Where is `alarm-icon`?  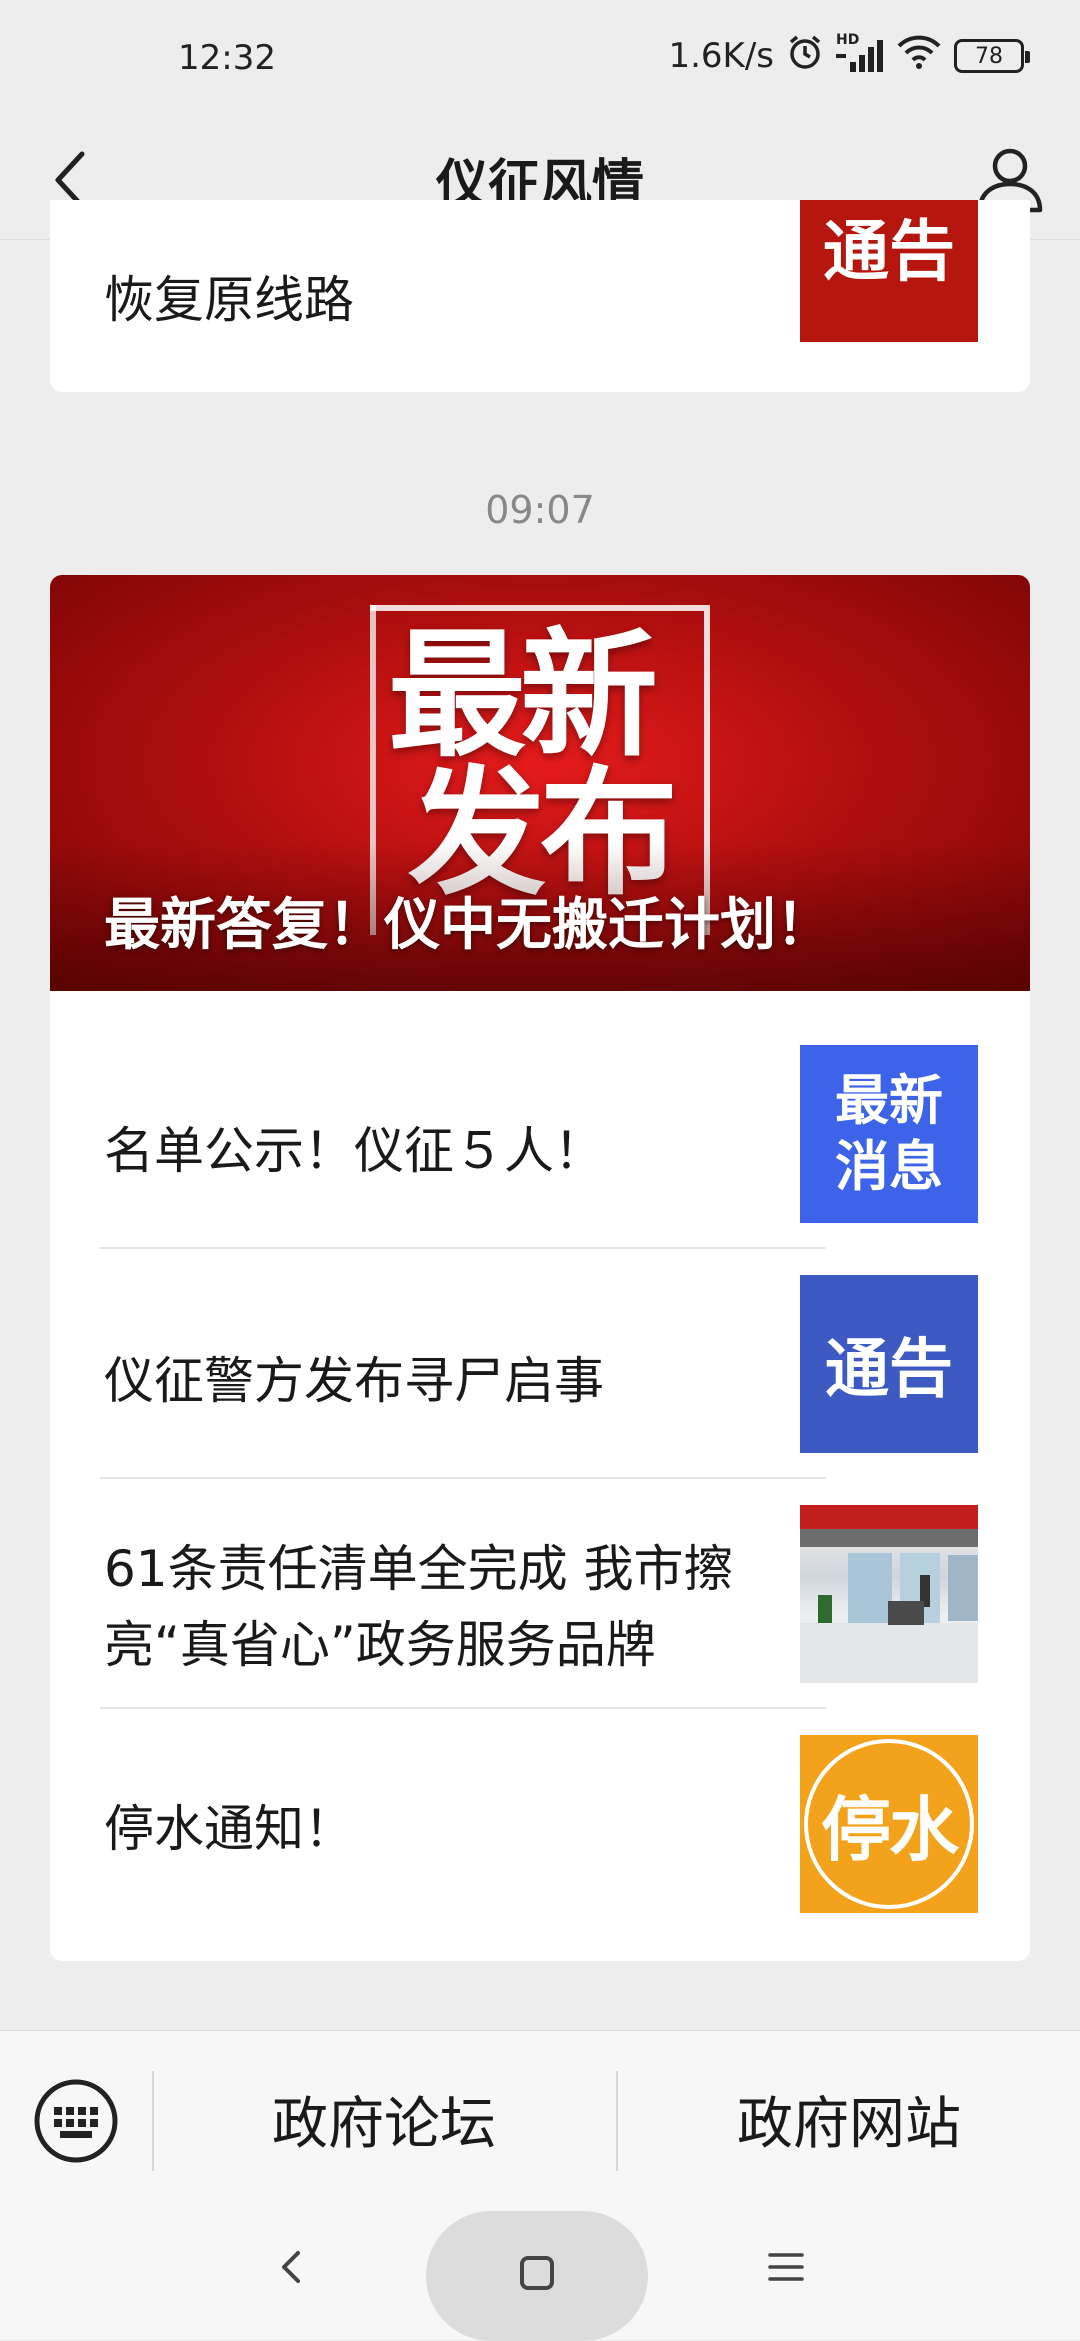 alarm-icon is located at coordinates (805, 56).